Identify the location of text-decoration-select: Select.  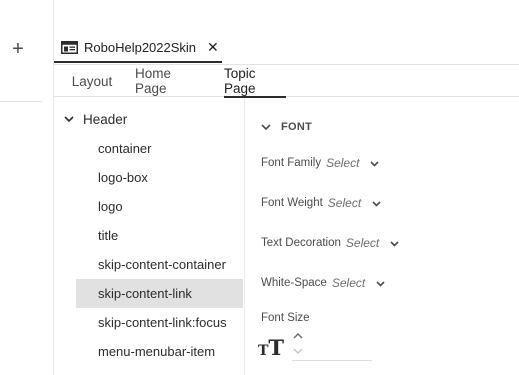
(373, 243).